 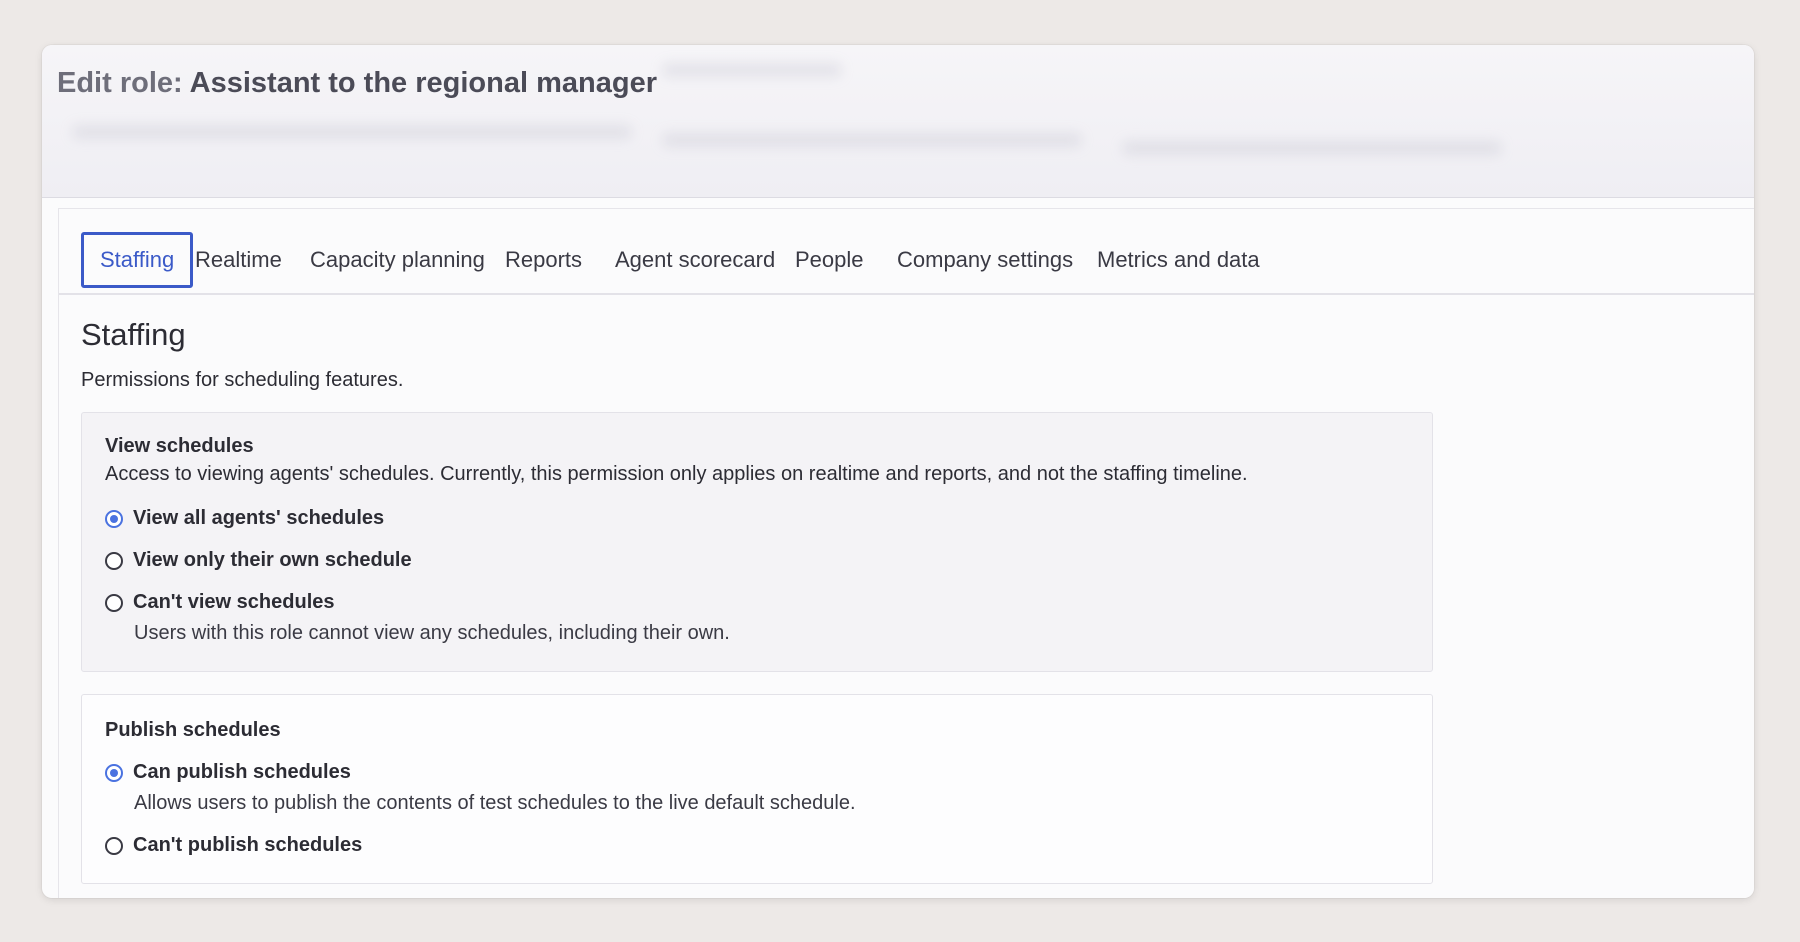 I want to click on radio-cant-publish-schedules: Can't publish schedules, so click(x=233, y=845).